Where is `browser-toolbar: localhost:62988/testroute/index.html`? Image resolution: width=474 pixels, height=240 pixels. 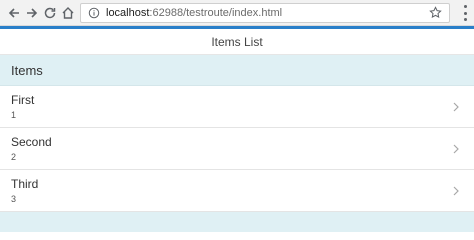 browser-toolbar: localhost:62988/testroute/index.html is located at coordinates (237, 13).